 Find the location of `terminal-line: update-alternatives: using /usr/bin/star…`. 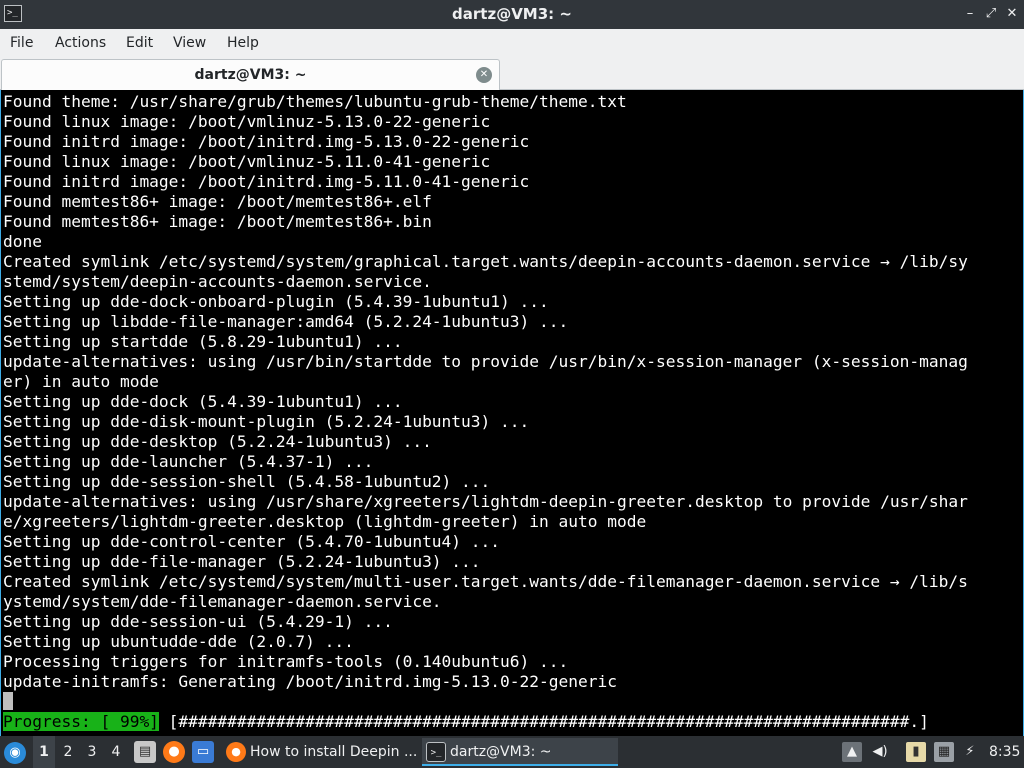

terminal-line: update-alternatives: using /usr/bin/star… is located at coordinates (485, 361).